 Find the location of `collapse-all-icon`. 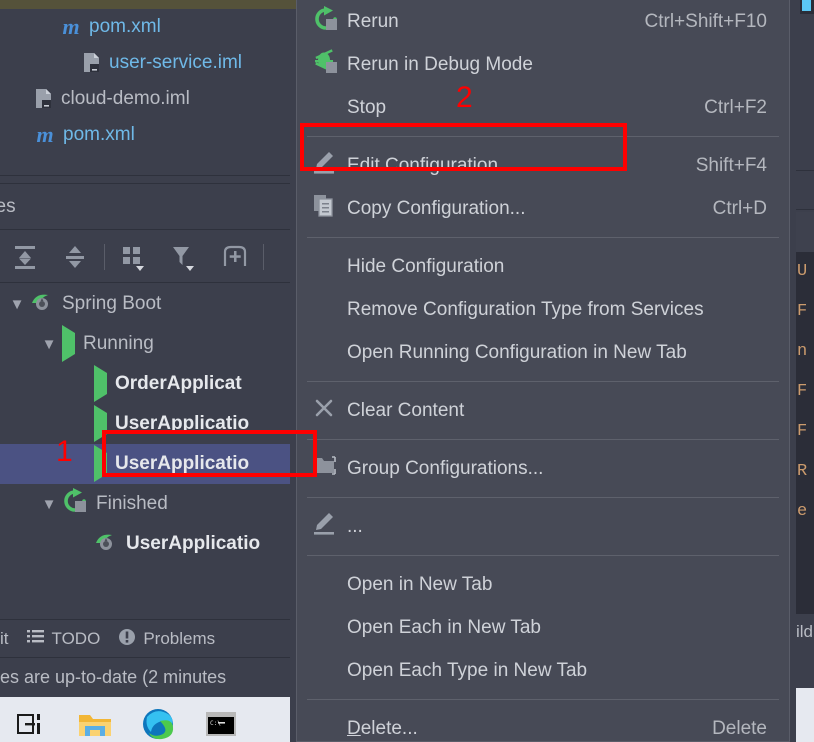

collapse-all-icon is located at coordinates (75, 257).